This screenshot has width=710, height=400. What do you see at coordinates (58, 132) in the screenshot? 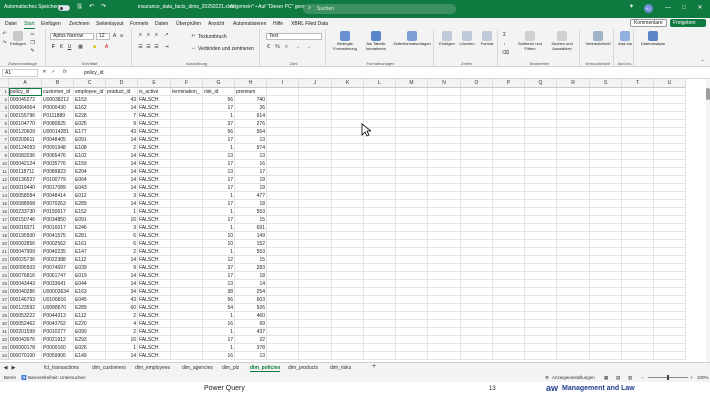
I see `table-cell: U00014281` at bounding box center [58, 132].